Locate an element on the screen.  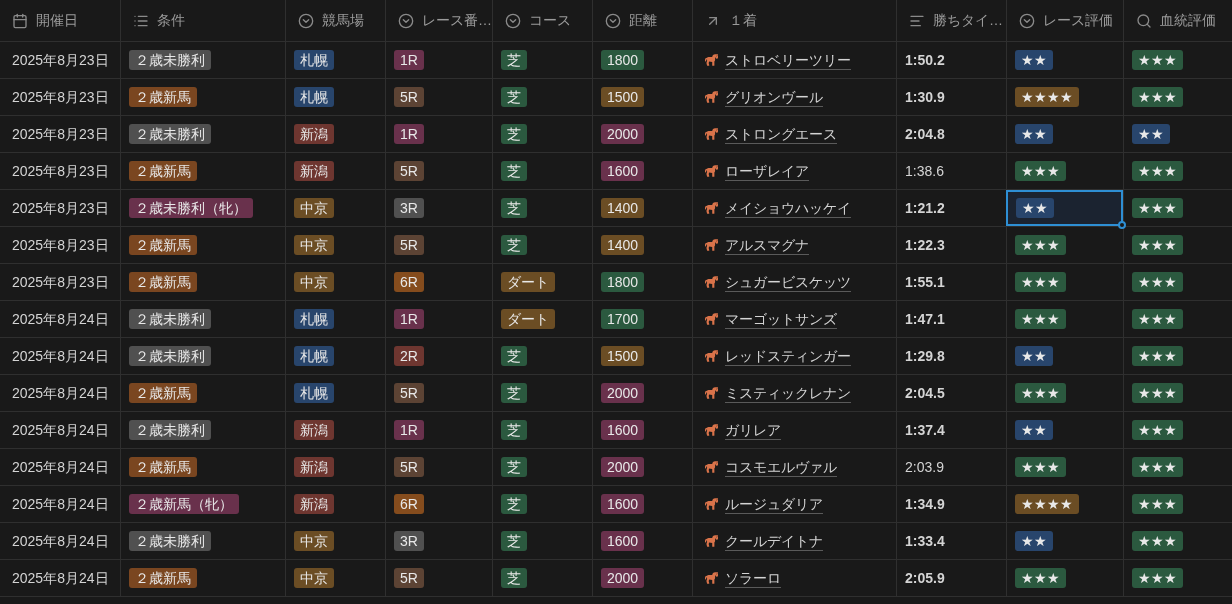
resize-handle is located at coordinates (1122, 225).